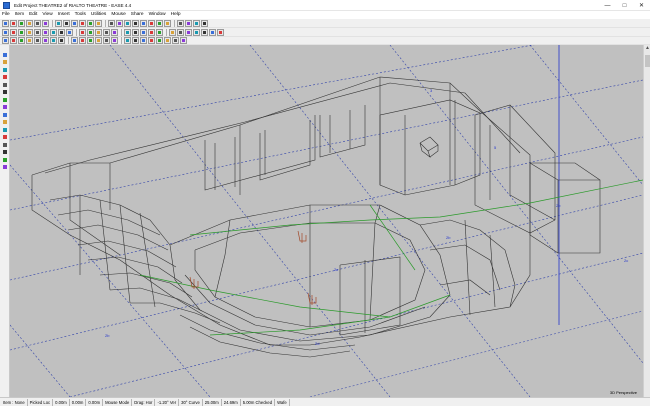 Image resolution: width=650 pixels, height=406 pixels. I want to click on menu-edit: Edit, so click(33, 15).